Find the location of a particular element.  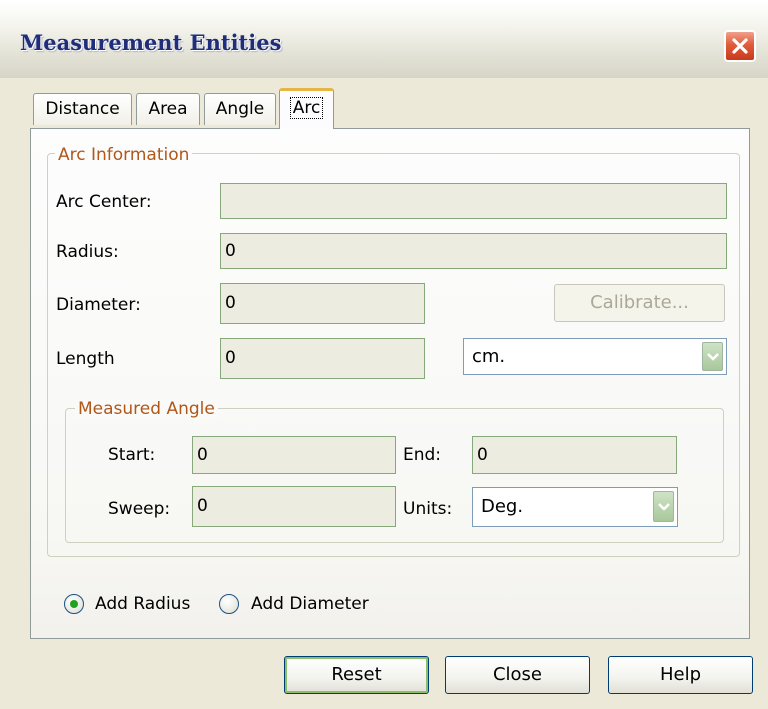

tab-area: Area is located at coordinates (168, 109).